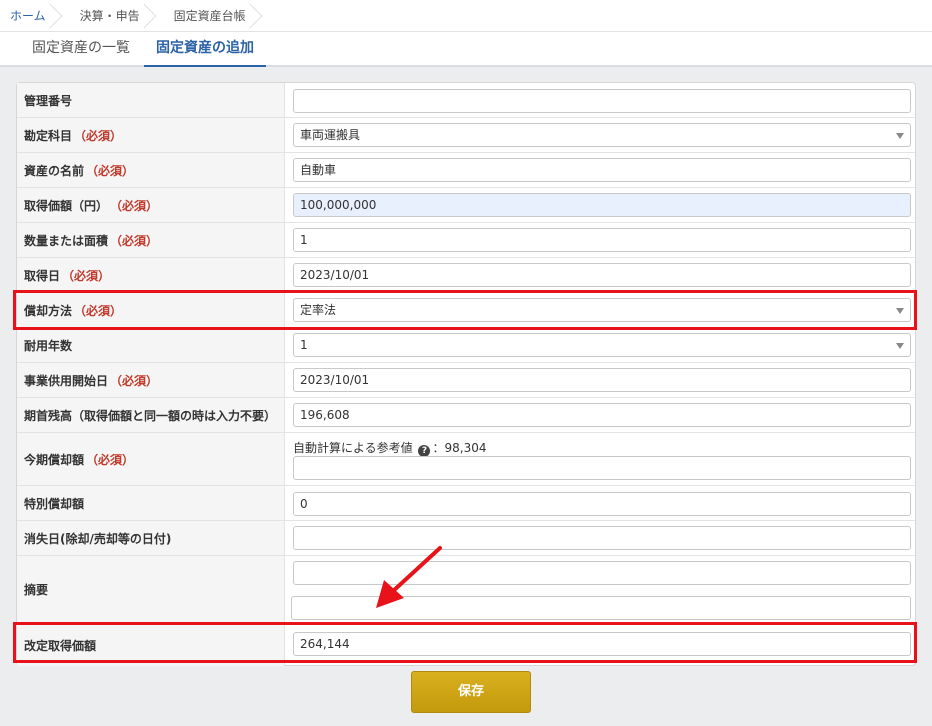 Image resolution: width=932 pixels, height=726 pixels. What do you see at coordinates (34, 16) in the screenshot?
I see `breadcrumb-home: ホーム` at bounding box center [34, 16].